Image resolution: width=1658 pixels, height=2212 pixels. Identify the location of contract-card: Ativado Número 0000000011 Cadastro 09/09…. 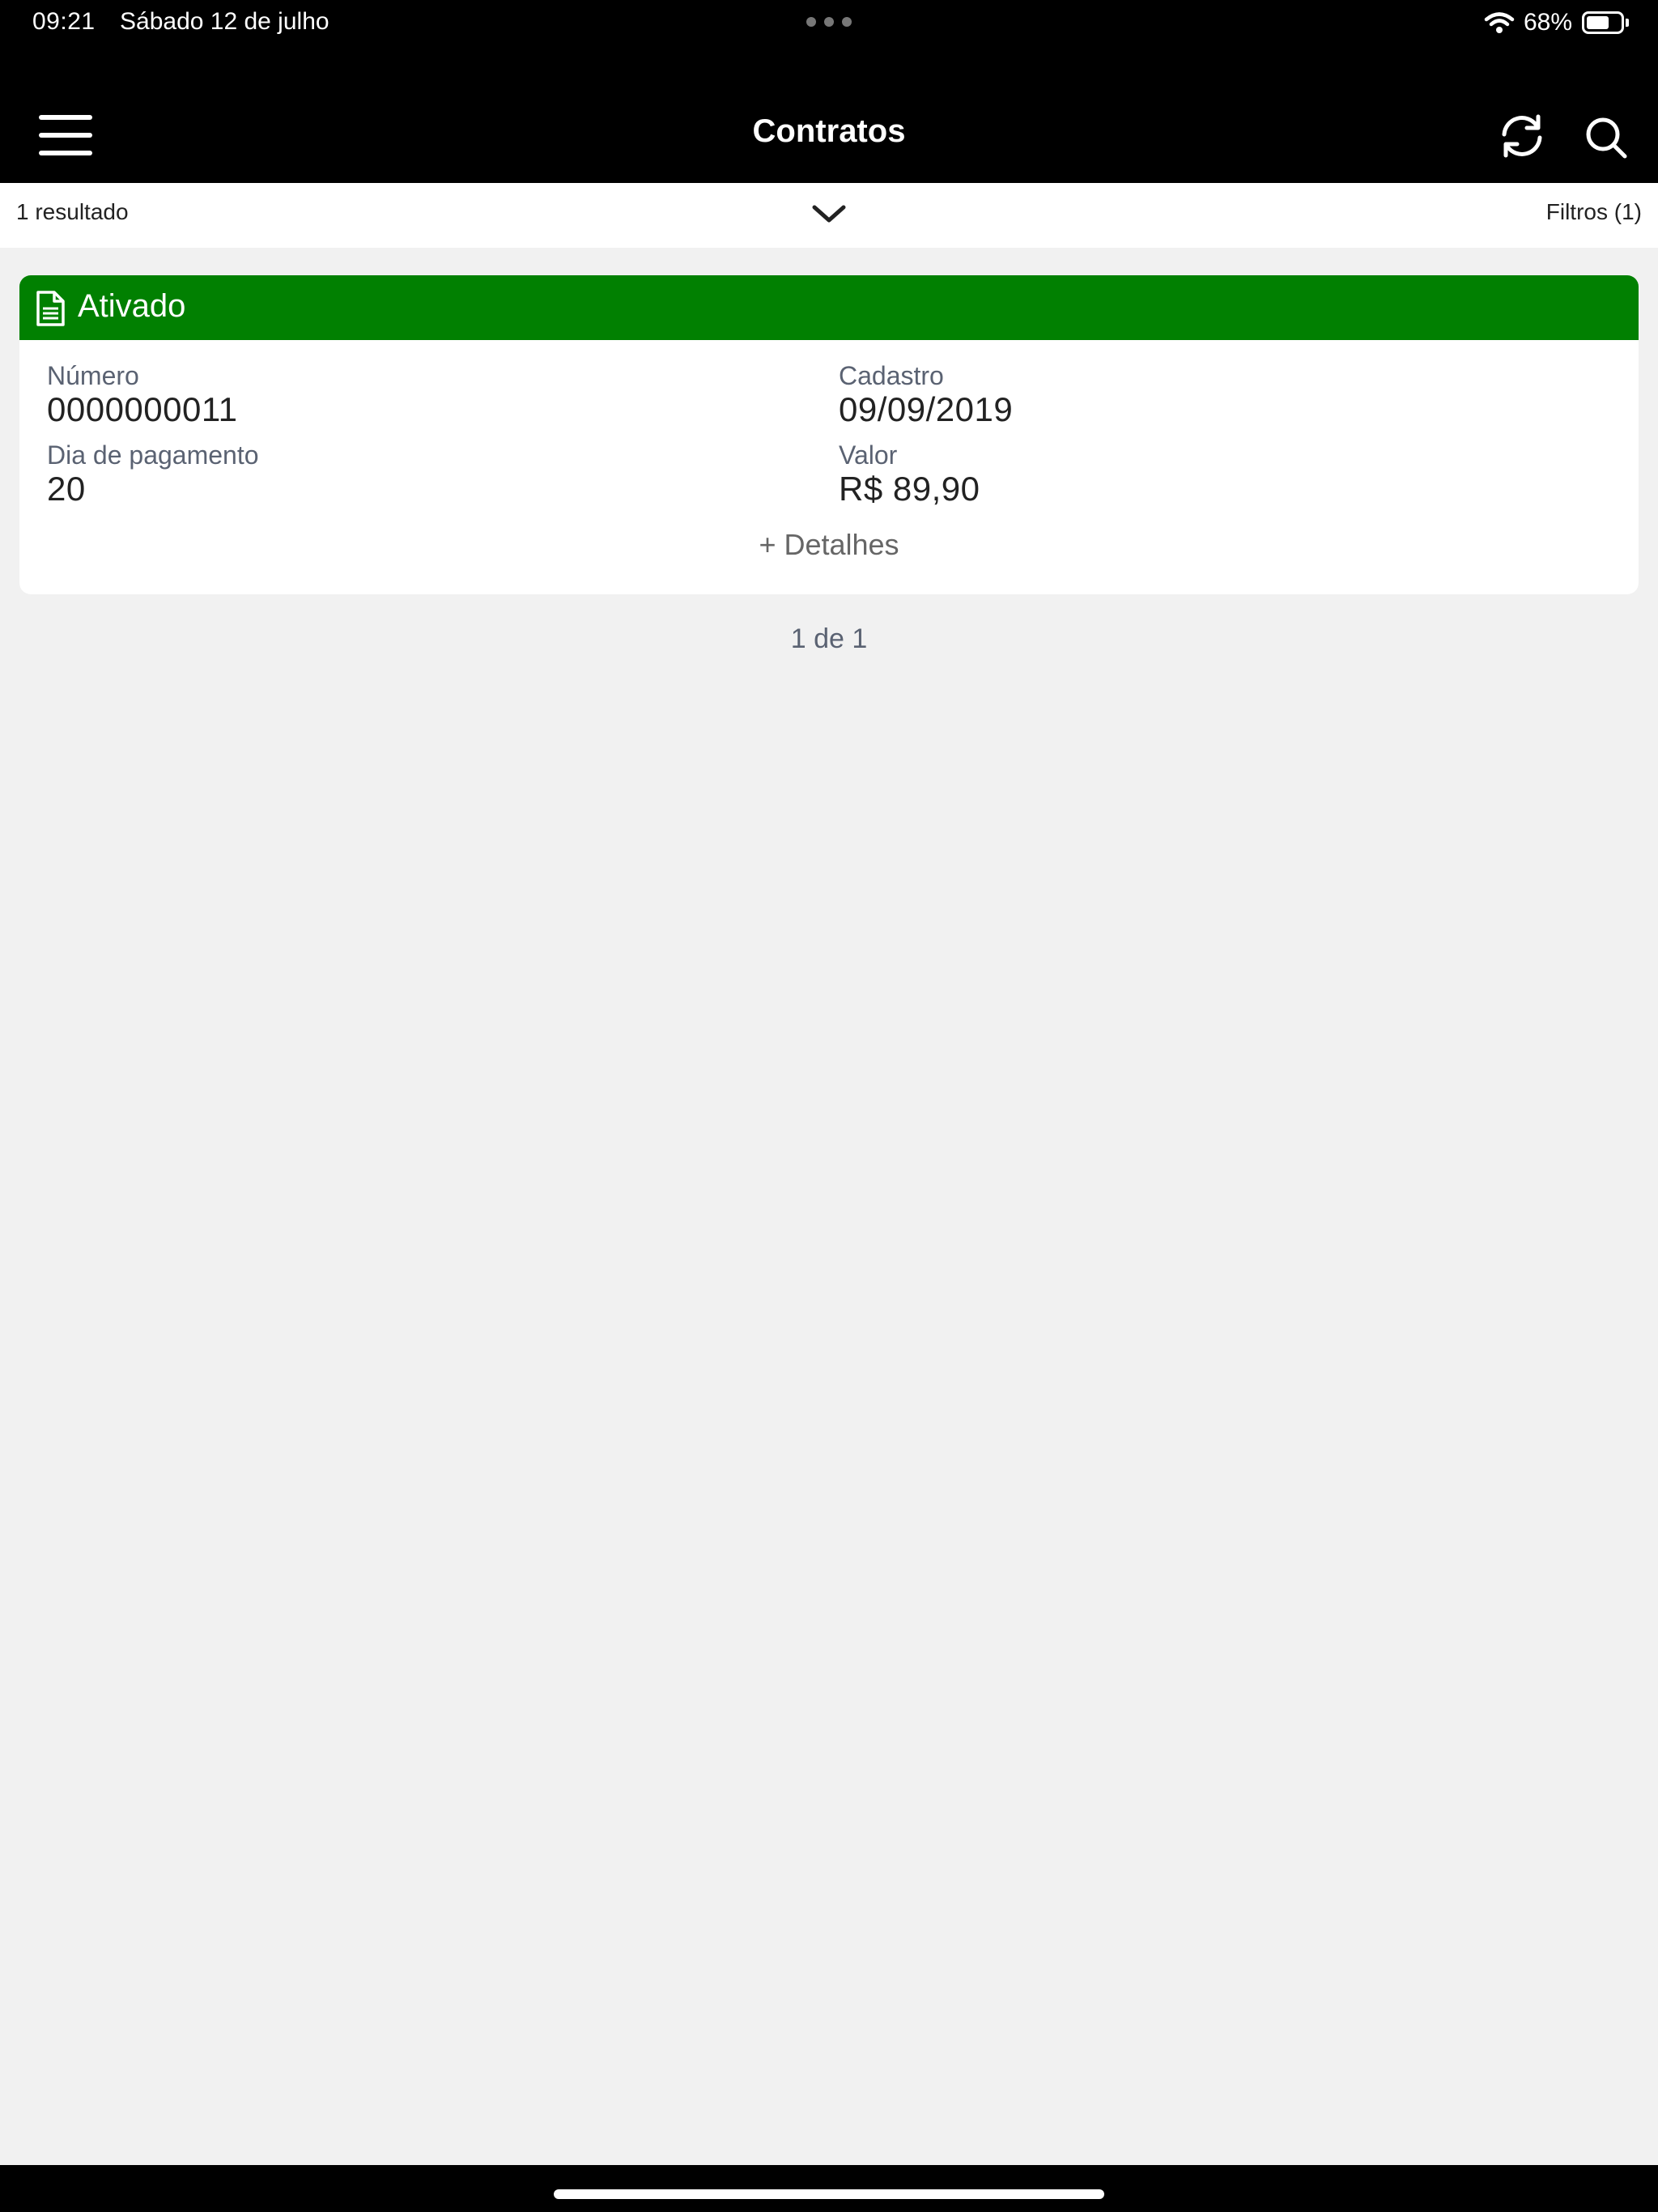
(829, 434).